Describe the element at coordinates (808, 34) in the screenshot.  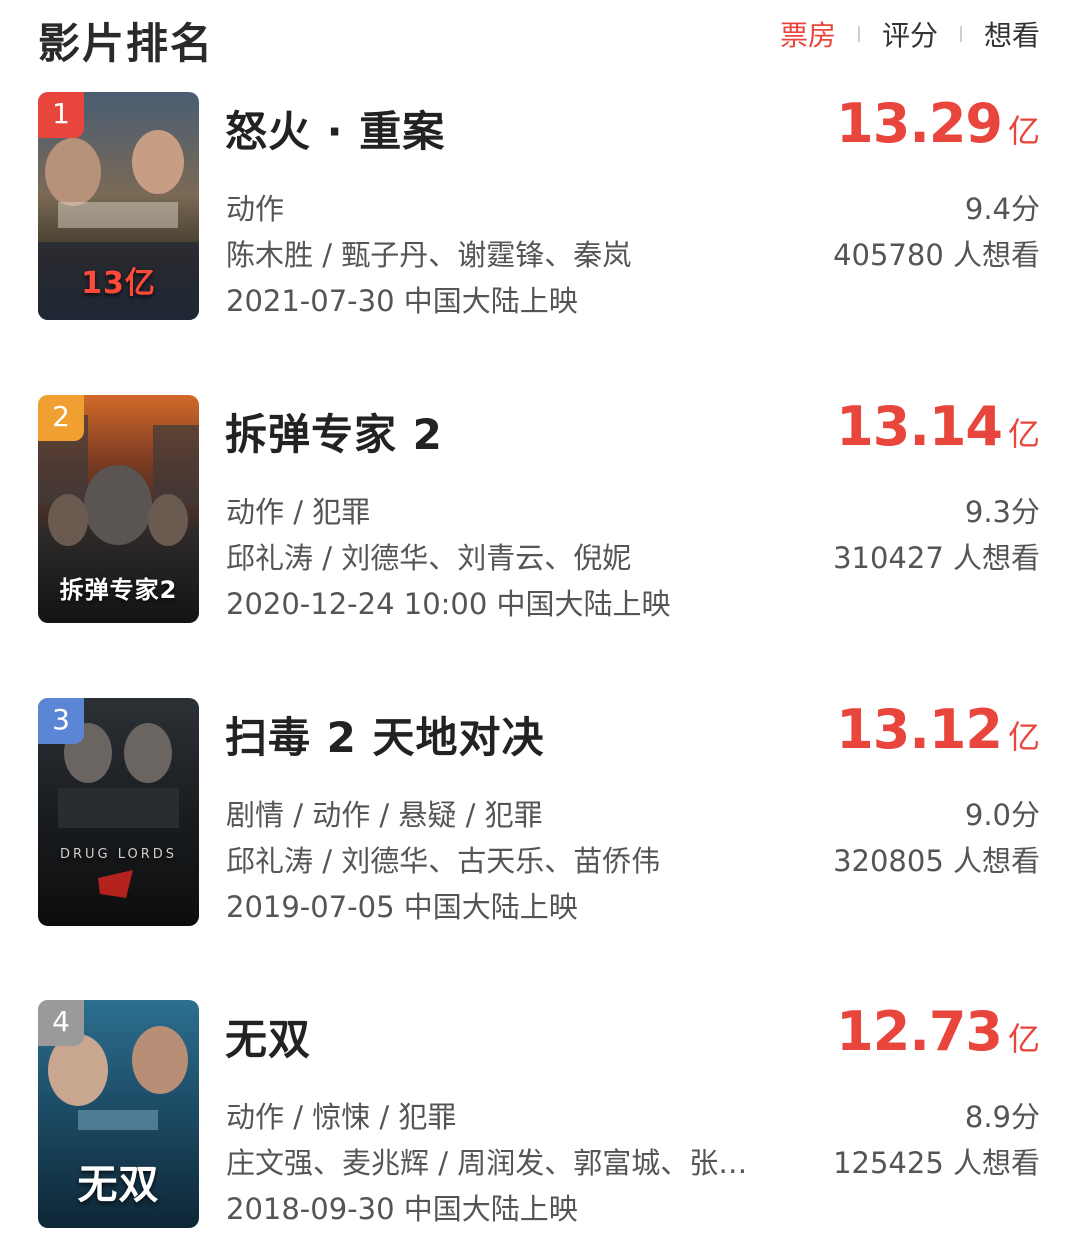
I see `tab-boxoffice: 票房` at that location.